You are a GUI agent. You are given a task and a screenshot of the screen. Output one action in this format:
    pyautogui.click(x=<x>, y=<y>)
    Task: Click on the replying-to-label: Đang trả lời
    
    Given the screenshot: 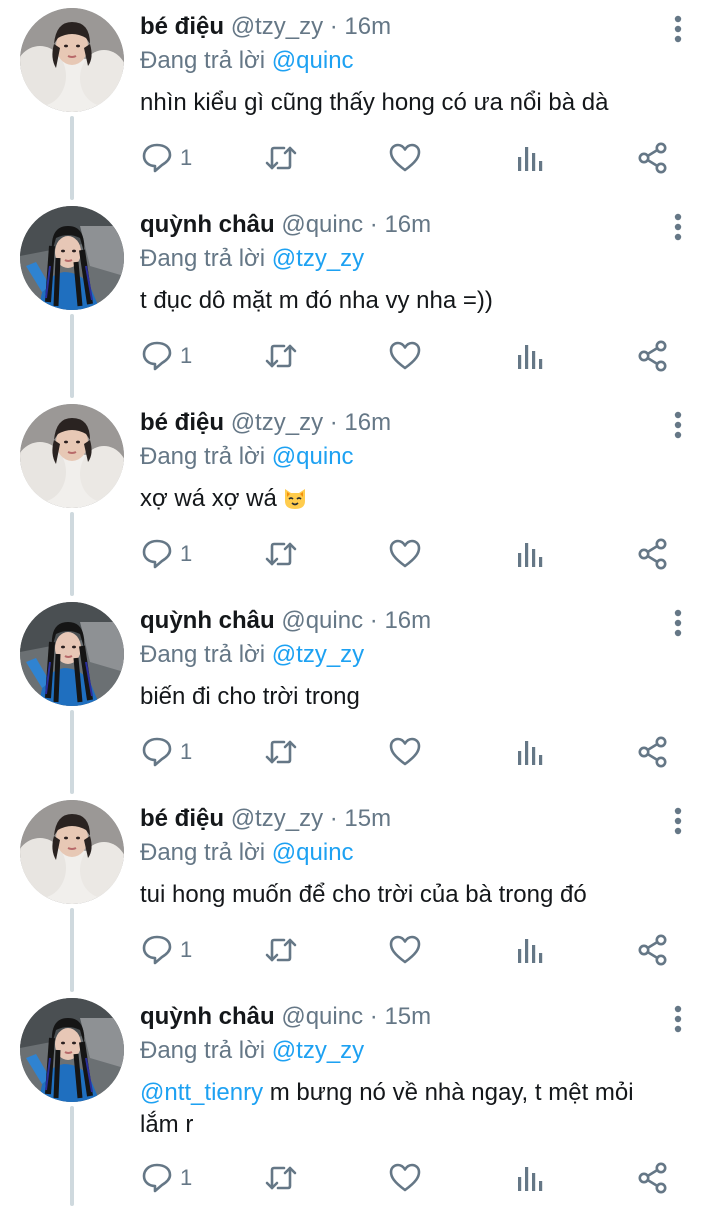 What is the action you would take?
    pyautogui.click(x=203, y=852)
    